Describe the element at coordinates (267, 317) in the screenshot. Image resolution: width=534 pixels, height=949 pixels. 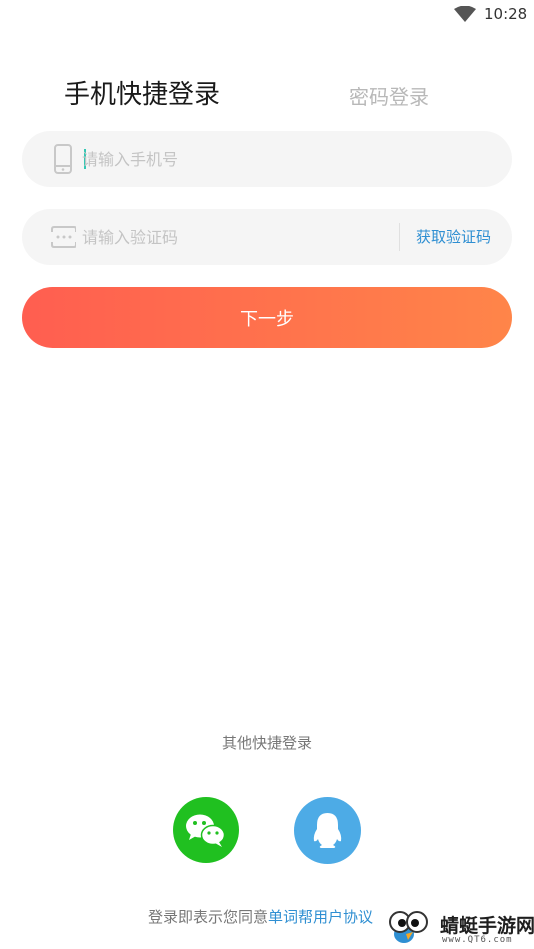
I see `next-button: 下一步` at that location.